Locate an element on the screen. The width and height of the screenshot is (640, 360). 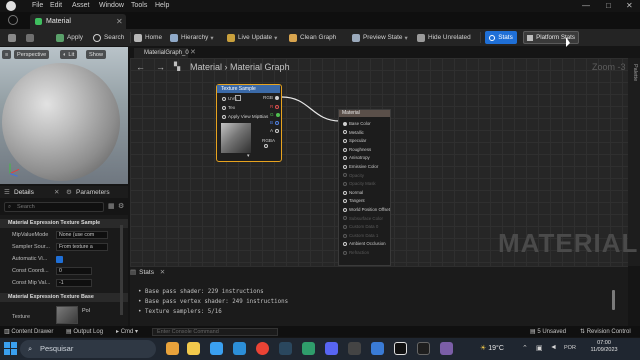
settings-icon: ⚙ is located at coordinates (121, 206).